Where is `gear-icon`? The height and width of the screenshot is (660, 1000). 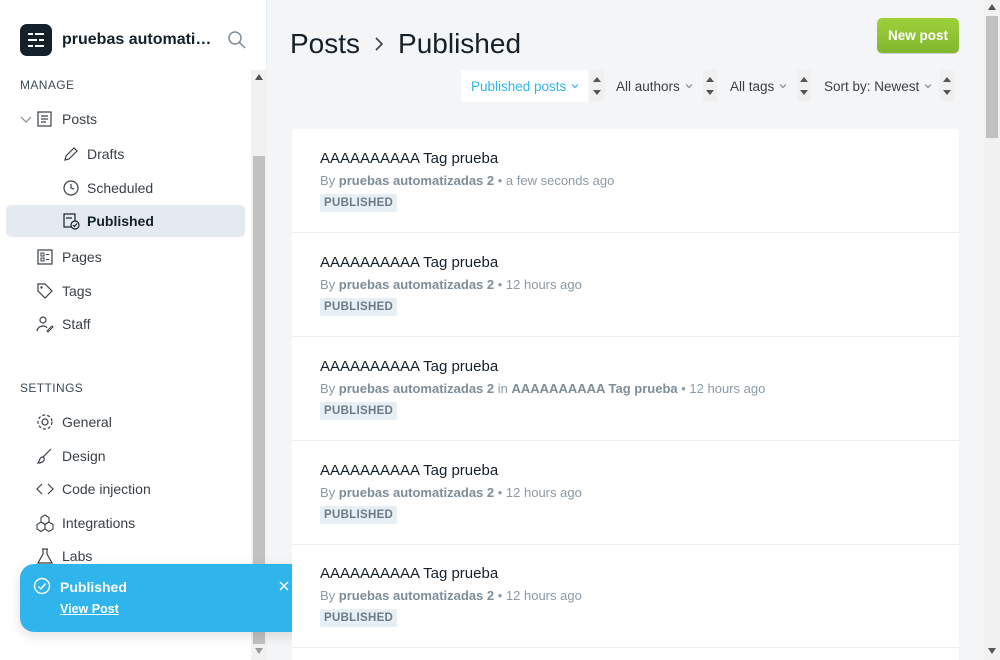
gear-icon is located at coordinates (45, 422).